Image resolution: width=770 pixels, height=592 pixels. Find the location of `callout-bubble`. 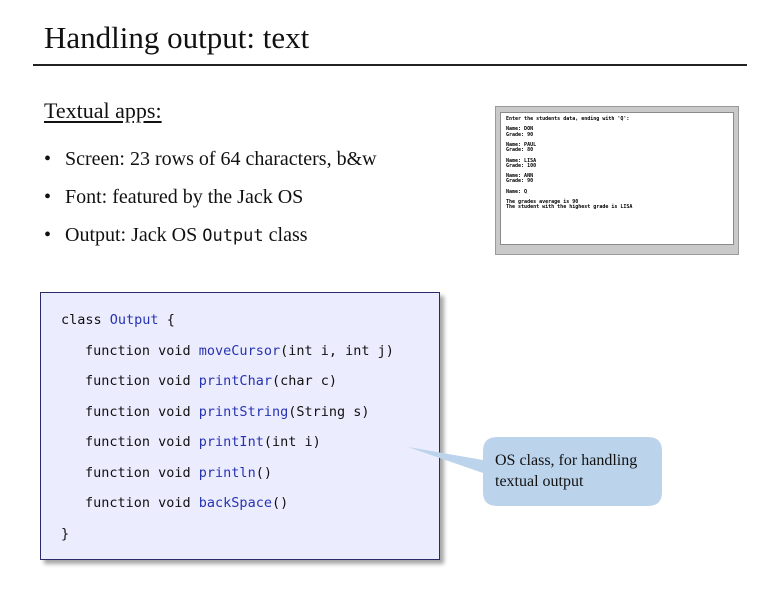

callout-bubble is located at coordinates (535, 471).